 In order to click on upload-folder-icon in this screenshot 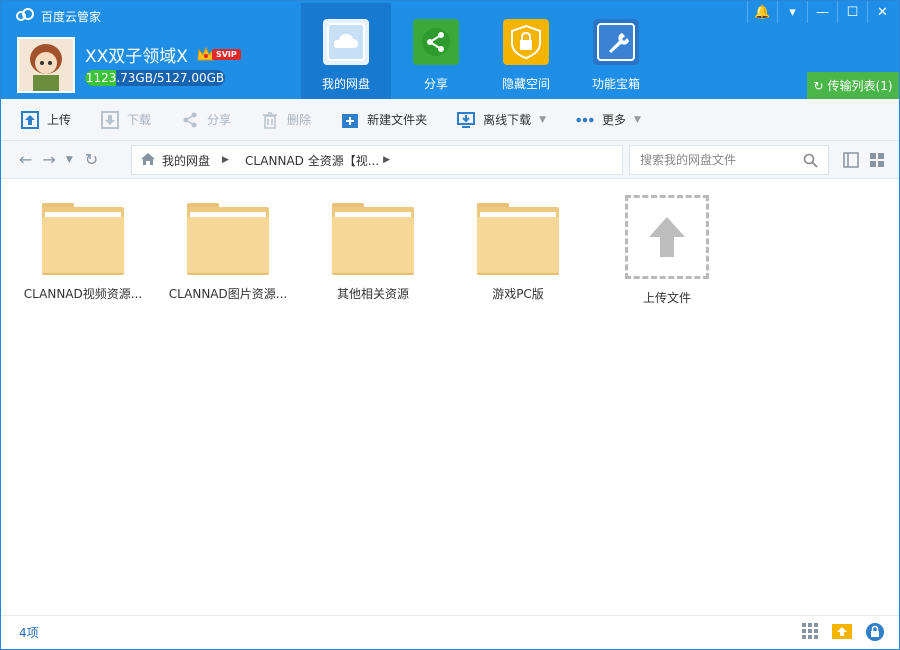, I will do `click(842, 633)`.